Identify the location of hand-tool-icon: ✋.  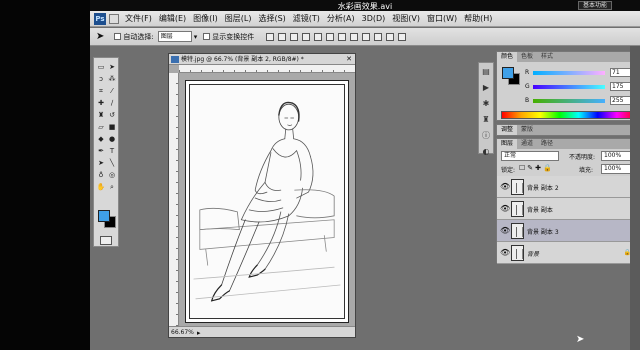
(101, 187).